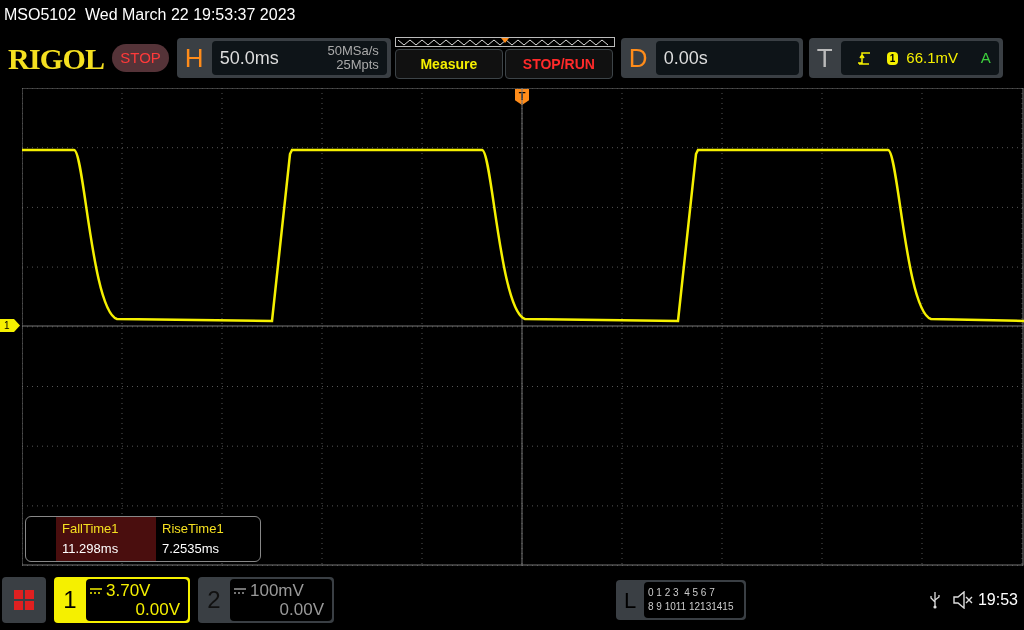 The image size is (1024, 630). I want to click on horizontal-panel: H 50.0ms 50MSa/s 25Mpts, so click(283, 58).